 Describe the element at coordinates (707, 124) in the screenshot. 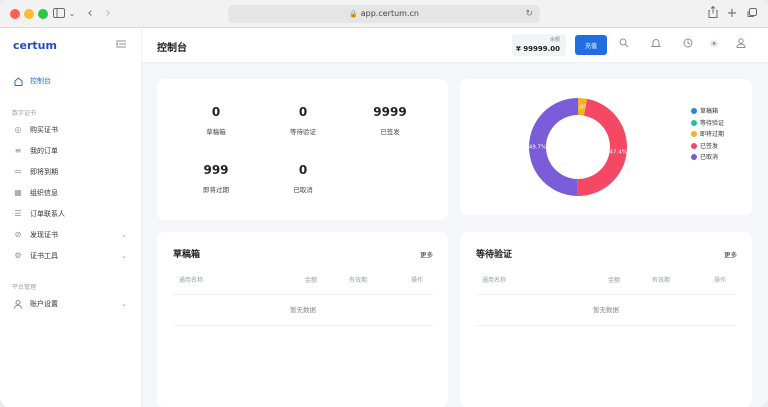

I see `legend-item: 等待验证` at that location.